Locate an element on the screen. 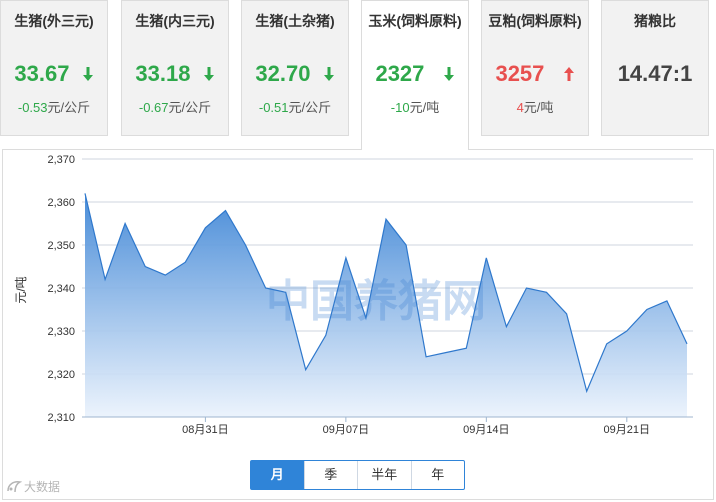  card-value: 32.70 is located at coordinates (283, 73).